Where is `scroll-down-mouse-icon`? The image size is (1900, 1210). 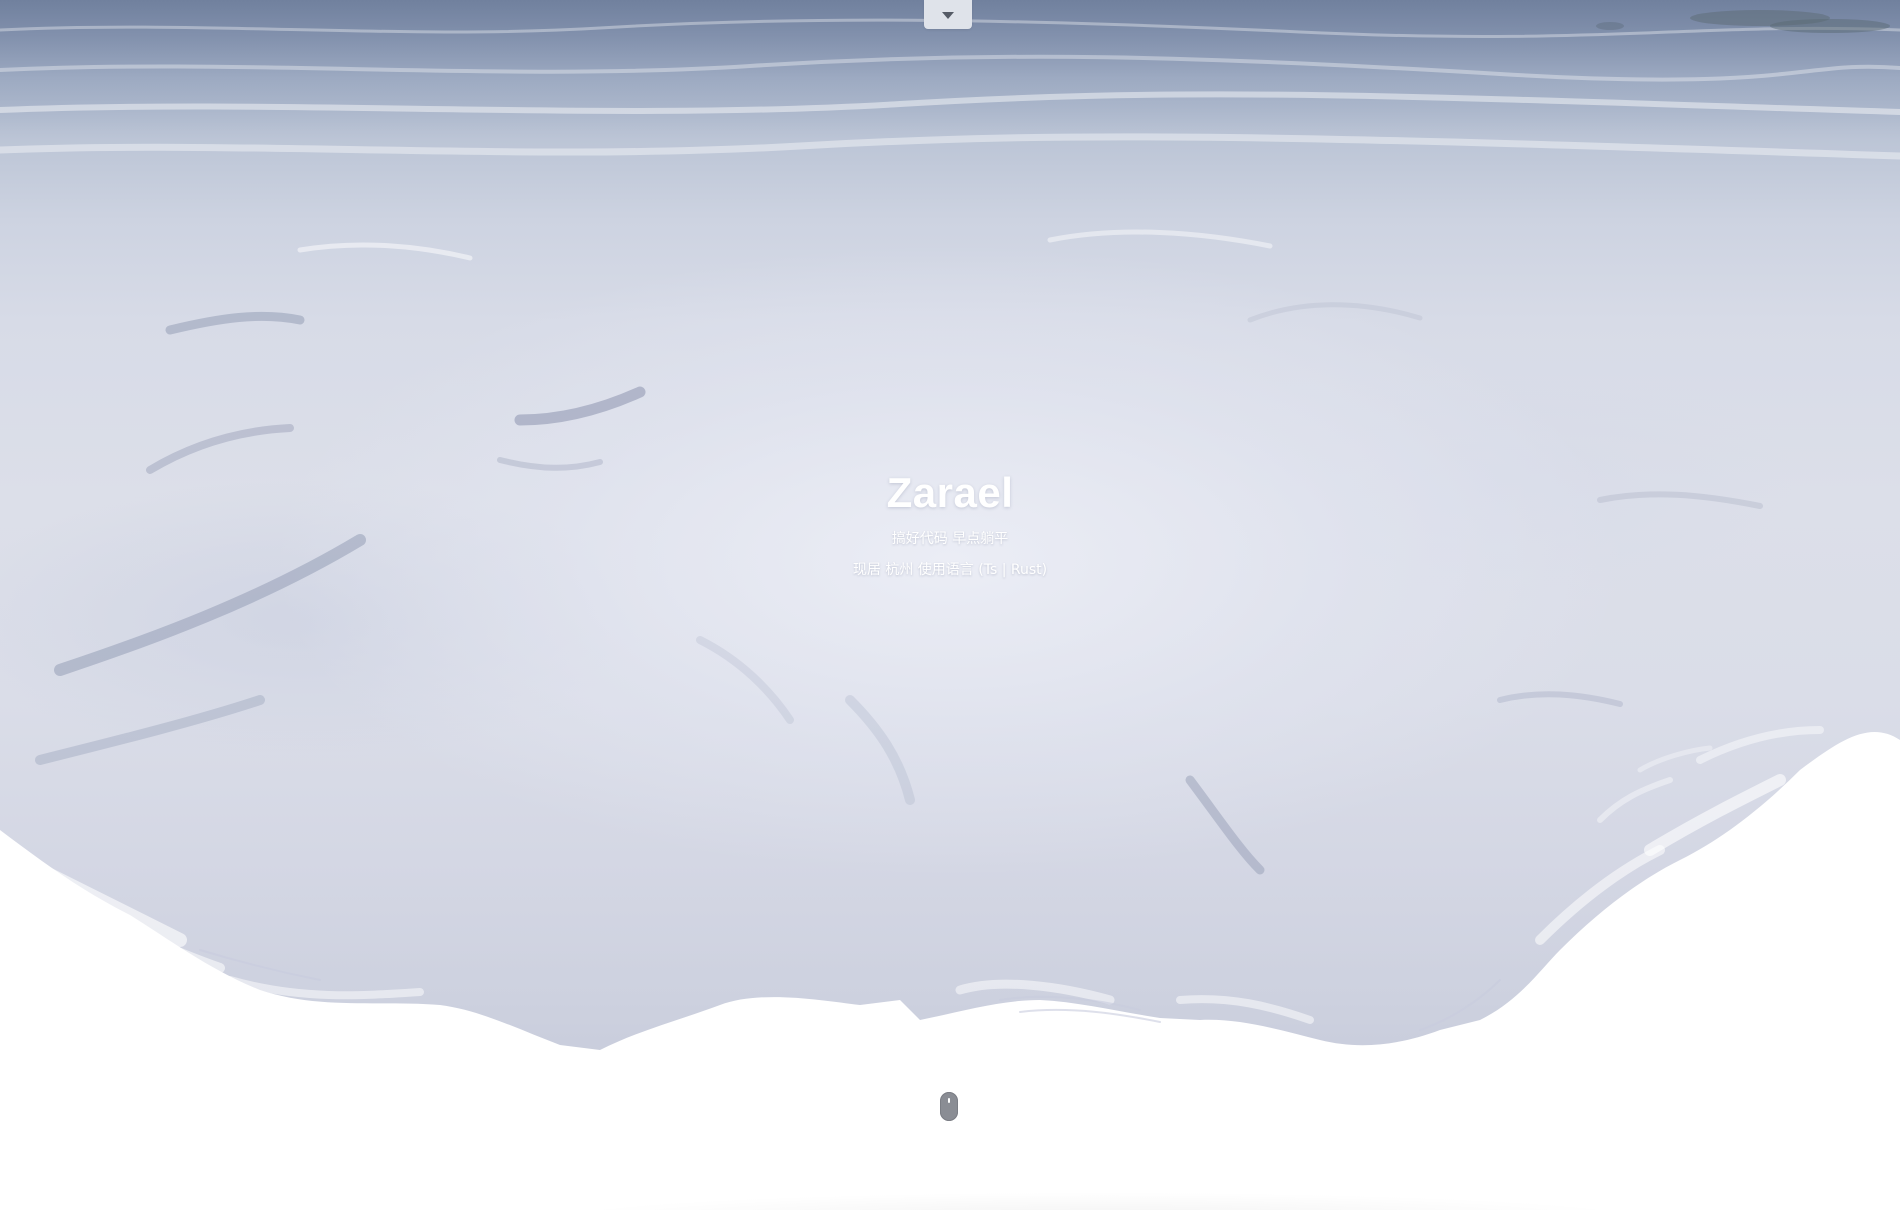
scroll-down-mouse-icon is located at coordinates (949, 1106).